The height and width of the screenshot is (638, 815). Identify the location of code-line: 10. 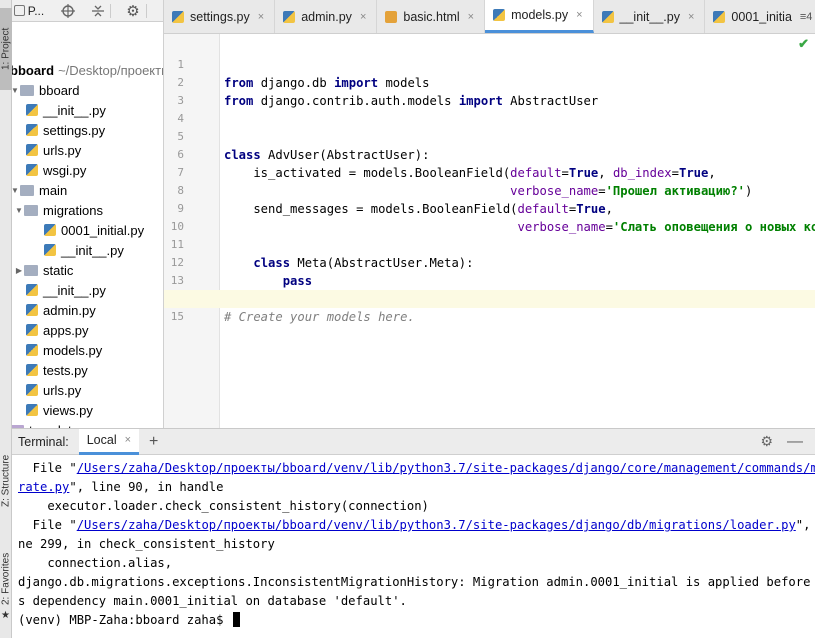
(489, 216).